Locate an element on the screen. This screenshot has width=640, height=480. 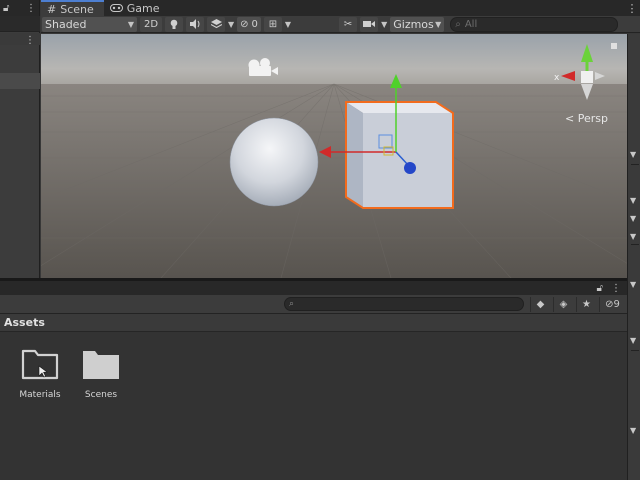
2d-toggle: 2D is located at coordinates (151, 24).